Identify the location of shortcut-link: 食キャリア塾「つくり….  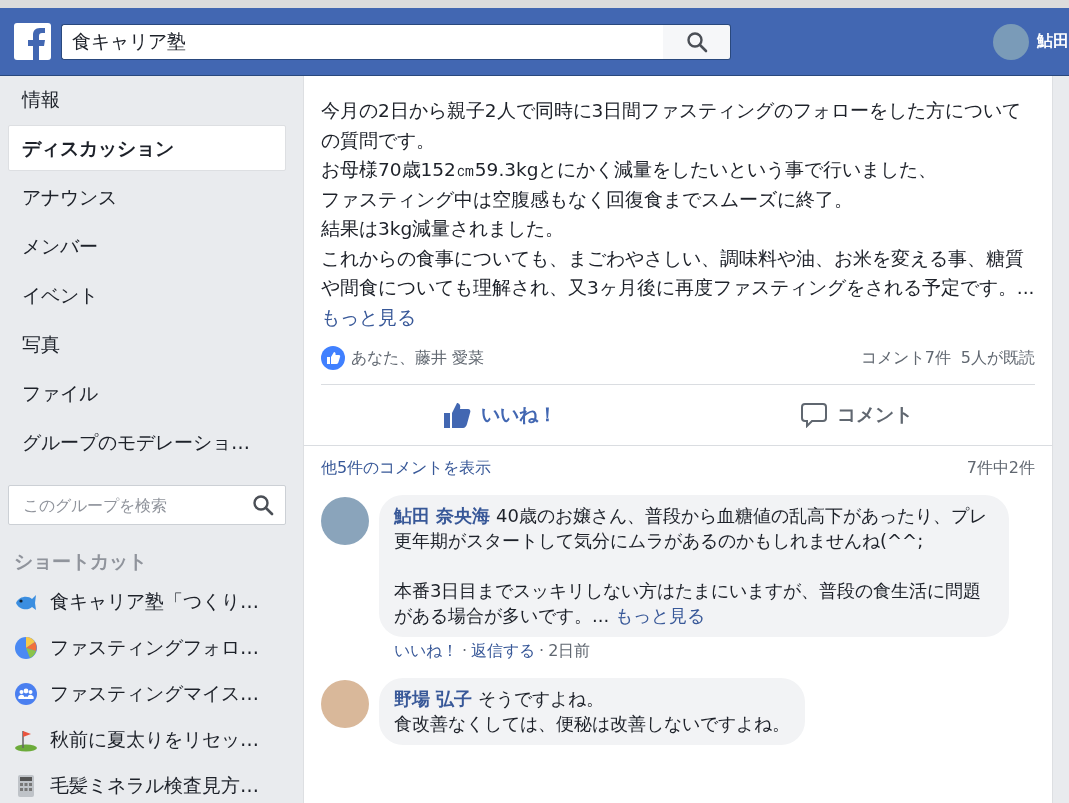
(154, 602).